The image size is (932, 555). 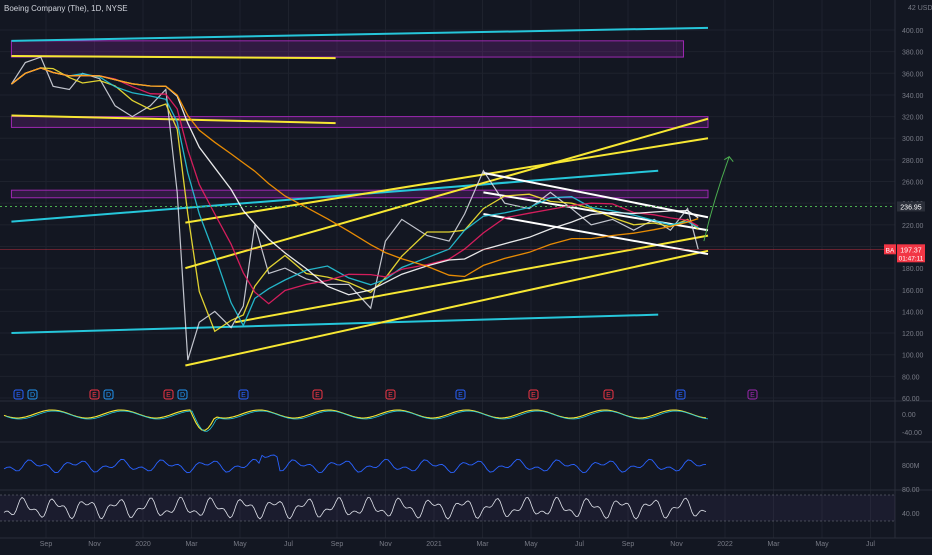 What do you see at coordinates (911, 377) in the screenshot?
I see `price-tick-label: 80.00` at bounding box center [911, 377].